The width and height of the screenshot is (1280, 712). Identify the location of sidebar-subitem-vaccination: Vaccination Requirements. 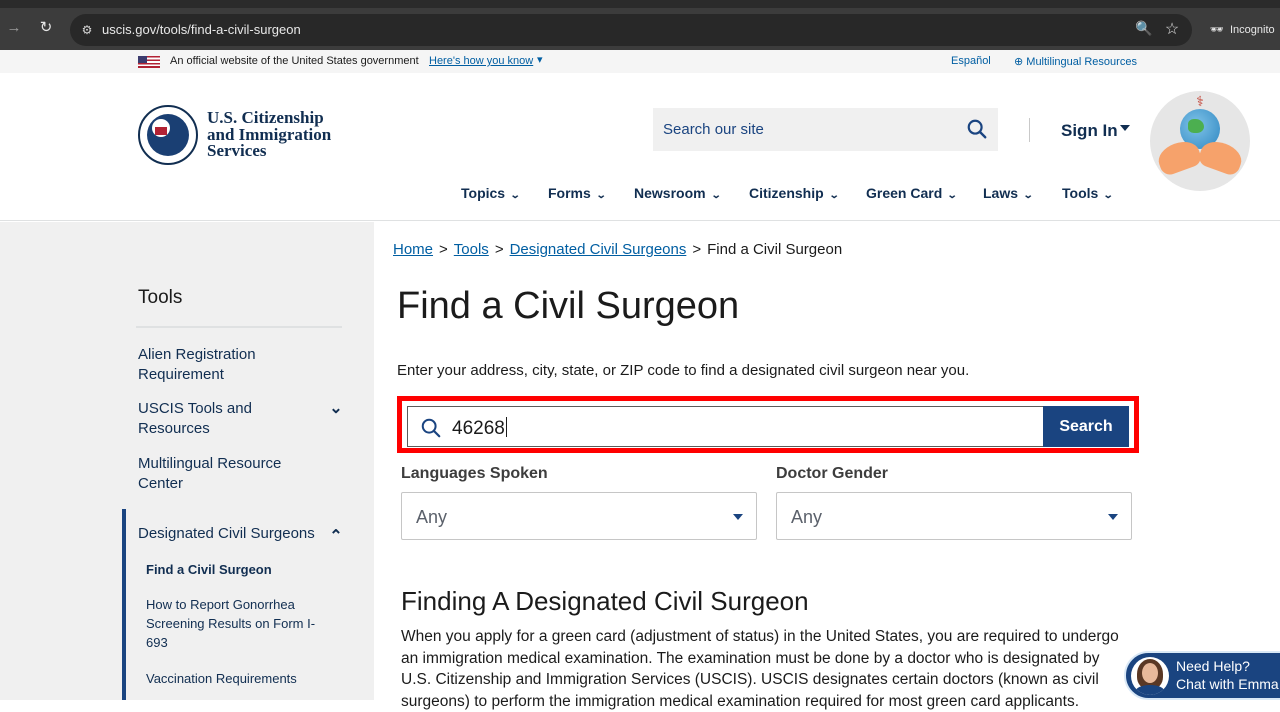
(231, 678).